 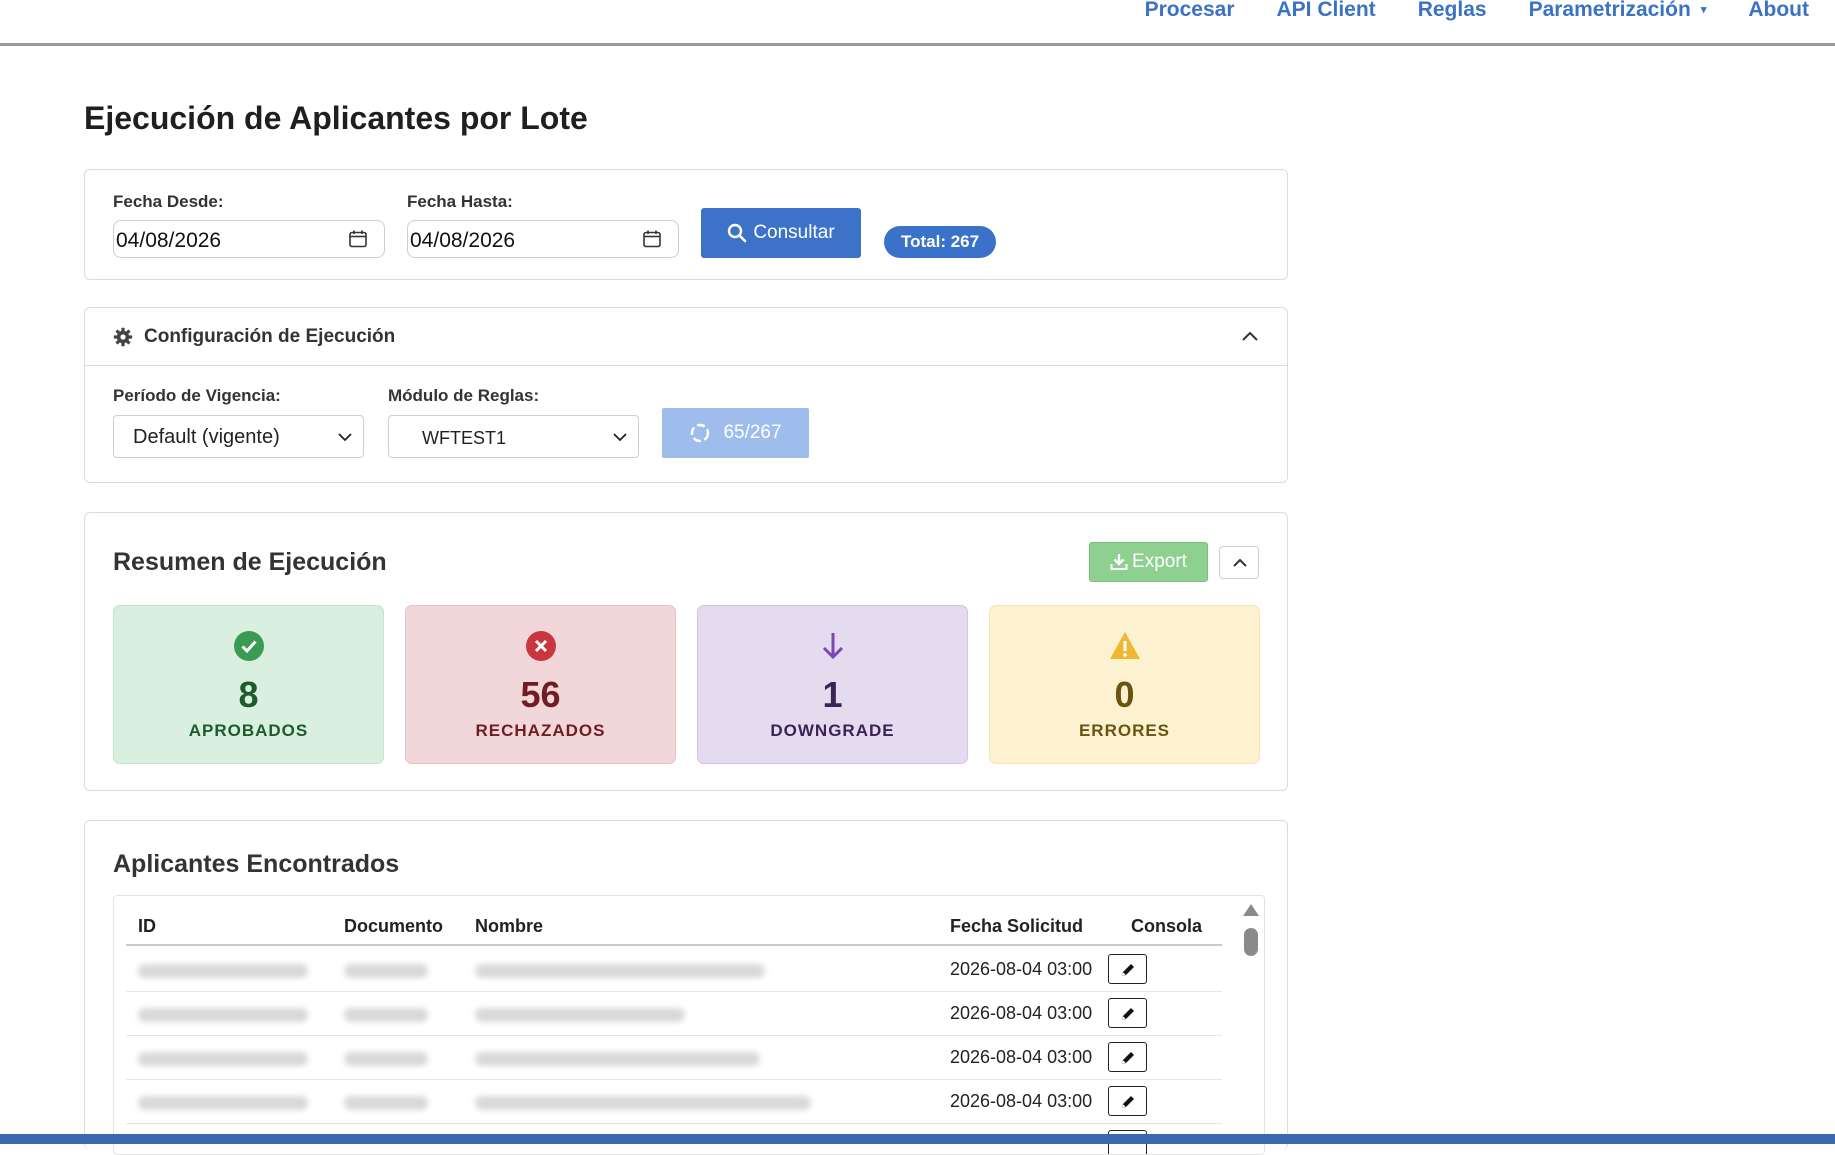 What do you see at coordinates (540, 646) in the screenshot?
I see `x-circle-icon` at bounding box center [540, 646].